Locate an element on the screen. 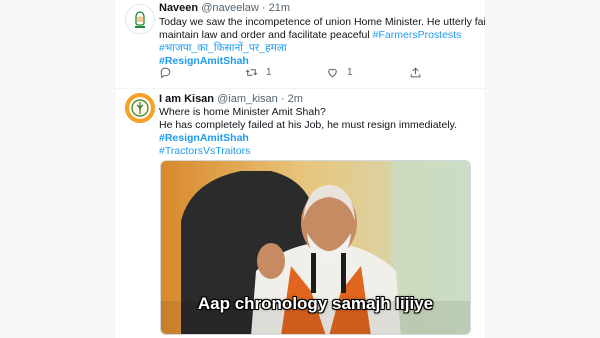 This screenshot has width=600, height=338. retweet-count: 1 is located at coordinates (269, 72).